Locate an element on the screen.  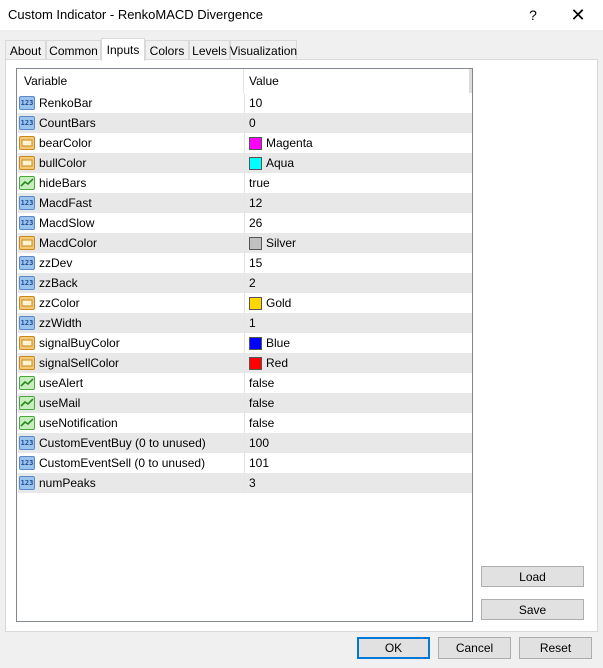
table-row: 123 MacdFast 12 is located at coordinates (245, 203).